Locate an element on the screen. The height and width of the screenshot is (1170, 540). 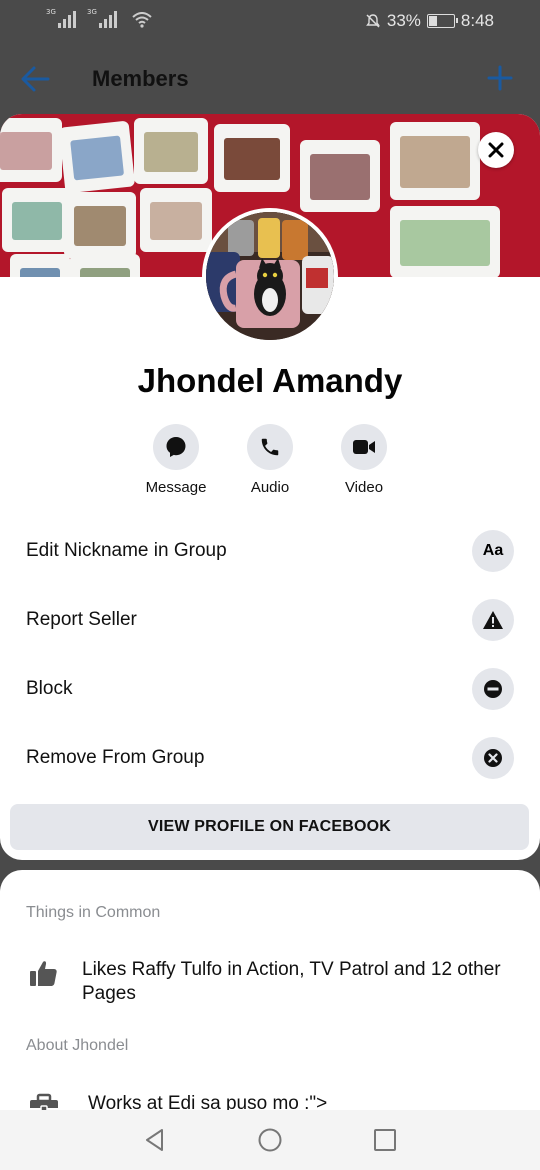
message-button is located at coordinates (176, 447).